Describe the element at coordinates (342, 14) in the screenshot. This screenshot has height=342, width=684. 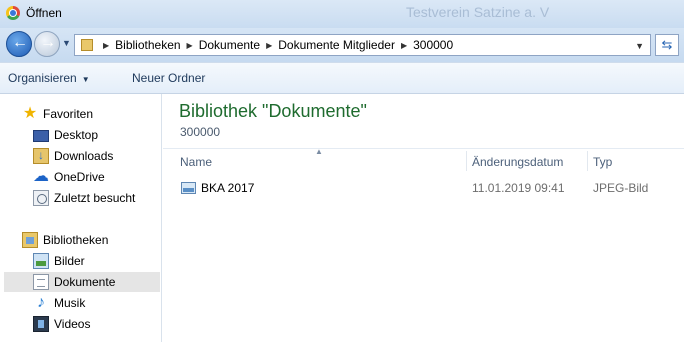
I see `title-bar: Öffnen Testverein Satzine a. V` at that location.